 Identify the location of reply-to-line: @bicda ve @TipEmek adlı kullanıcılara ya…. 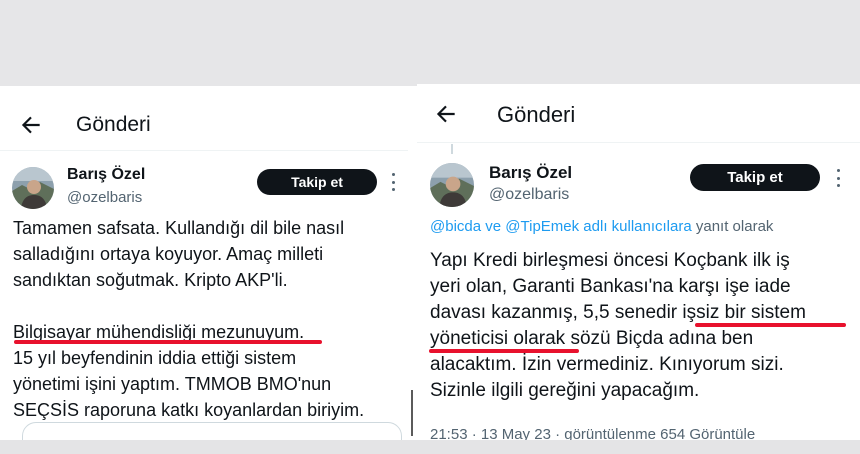
(601, 226).